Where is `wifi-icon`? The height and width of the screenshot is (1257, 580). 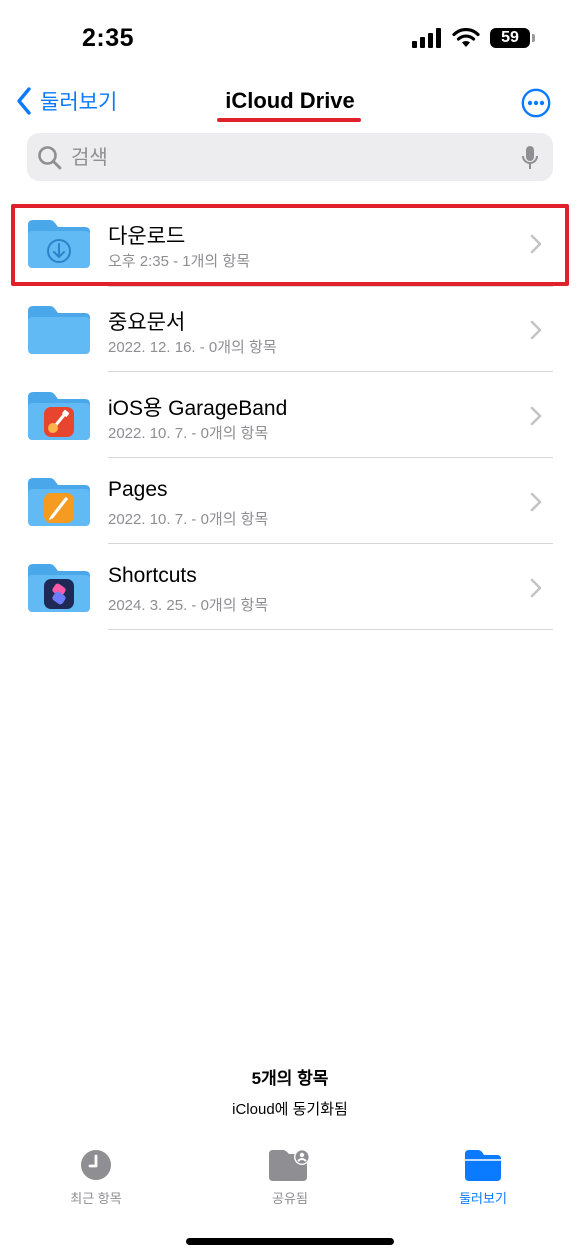 wifi-icon is located at coordinates (466, 37).